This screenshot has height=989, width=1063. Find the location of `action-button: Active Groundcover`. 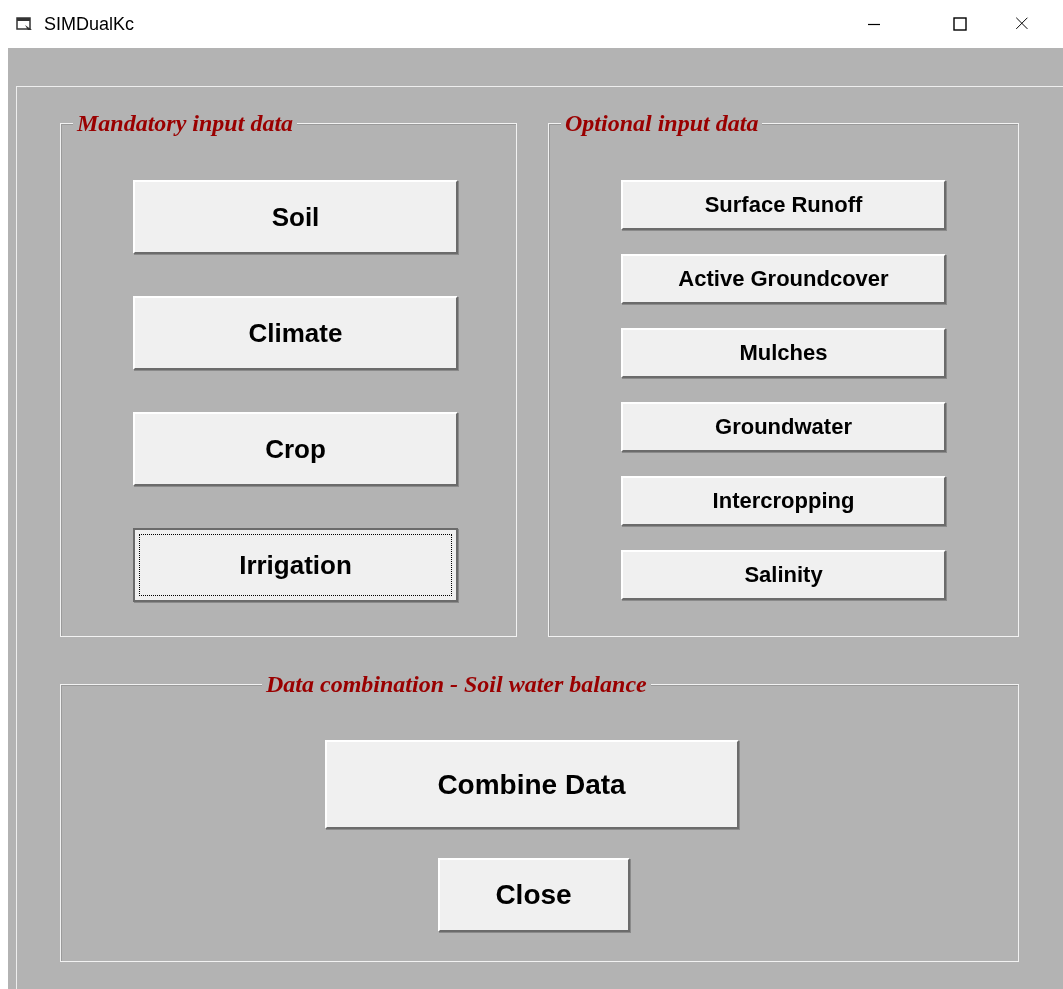

action-button: Active Groundcover is located at coordinates (783, 279).